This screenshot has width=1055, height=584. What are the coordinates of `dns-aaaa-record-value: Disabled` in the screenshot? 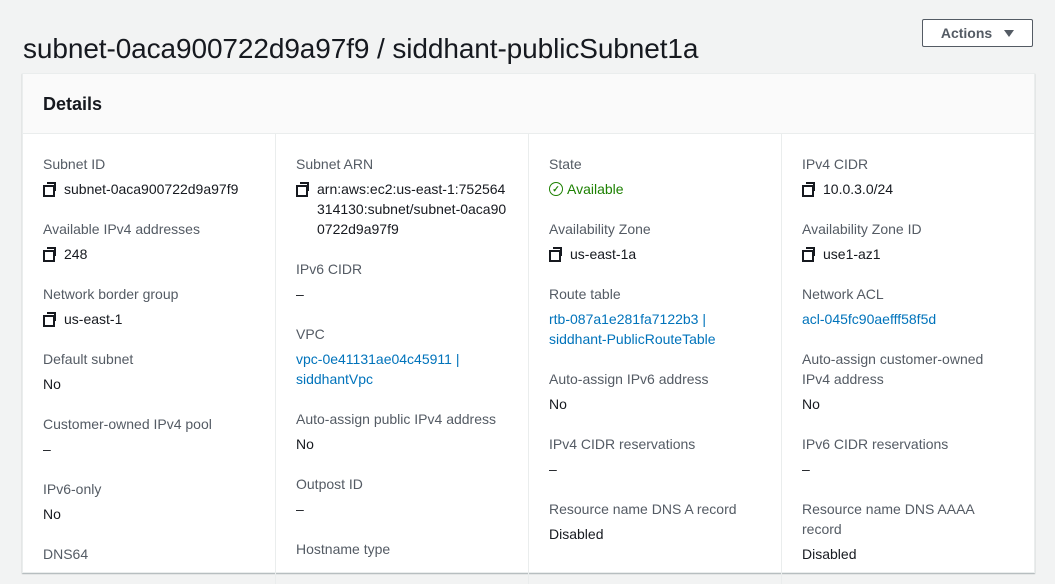 It's located at (829, 554).